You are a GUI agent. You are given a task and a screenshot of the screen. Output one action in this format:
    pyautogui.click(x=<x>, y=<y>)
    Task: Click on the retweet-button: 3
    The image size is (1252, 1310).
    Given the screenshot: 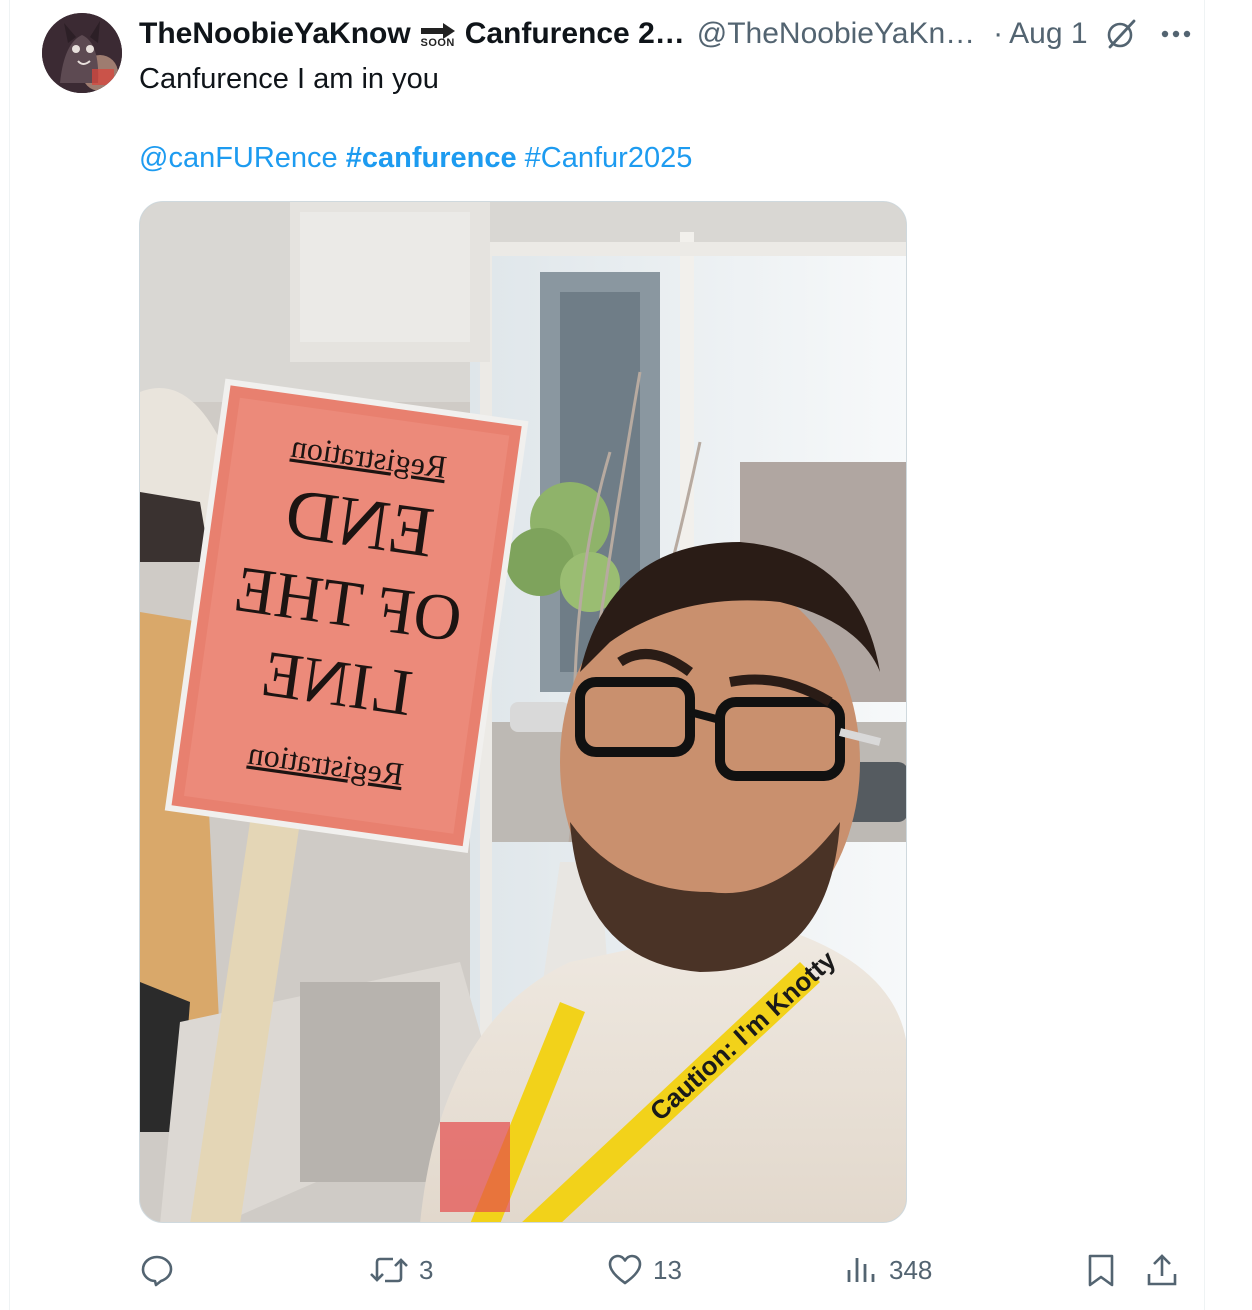 What is the action you would take?
    pyautogui.click(x=401, y=1270)
    